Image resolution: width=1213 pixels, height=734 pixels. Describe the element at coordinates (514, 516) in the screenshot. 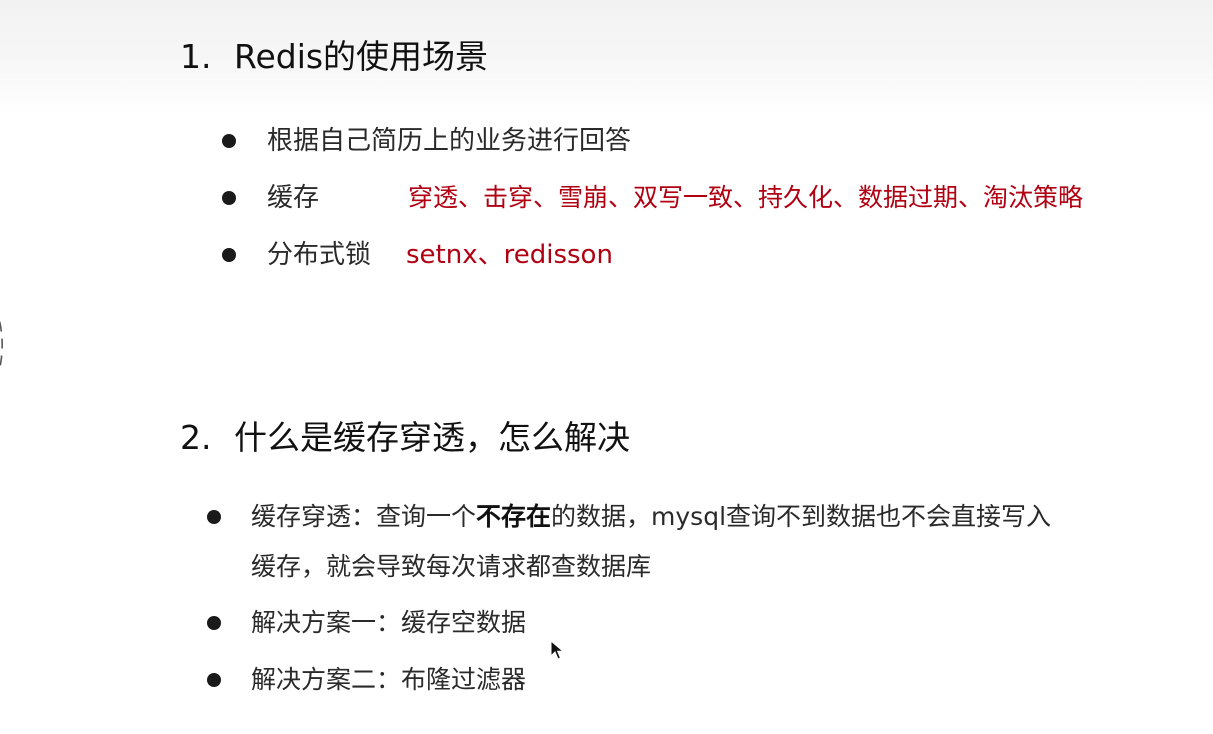

I see `definition-emphasis: 不存在` at that location.